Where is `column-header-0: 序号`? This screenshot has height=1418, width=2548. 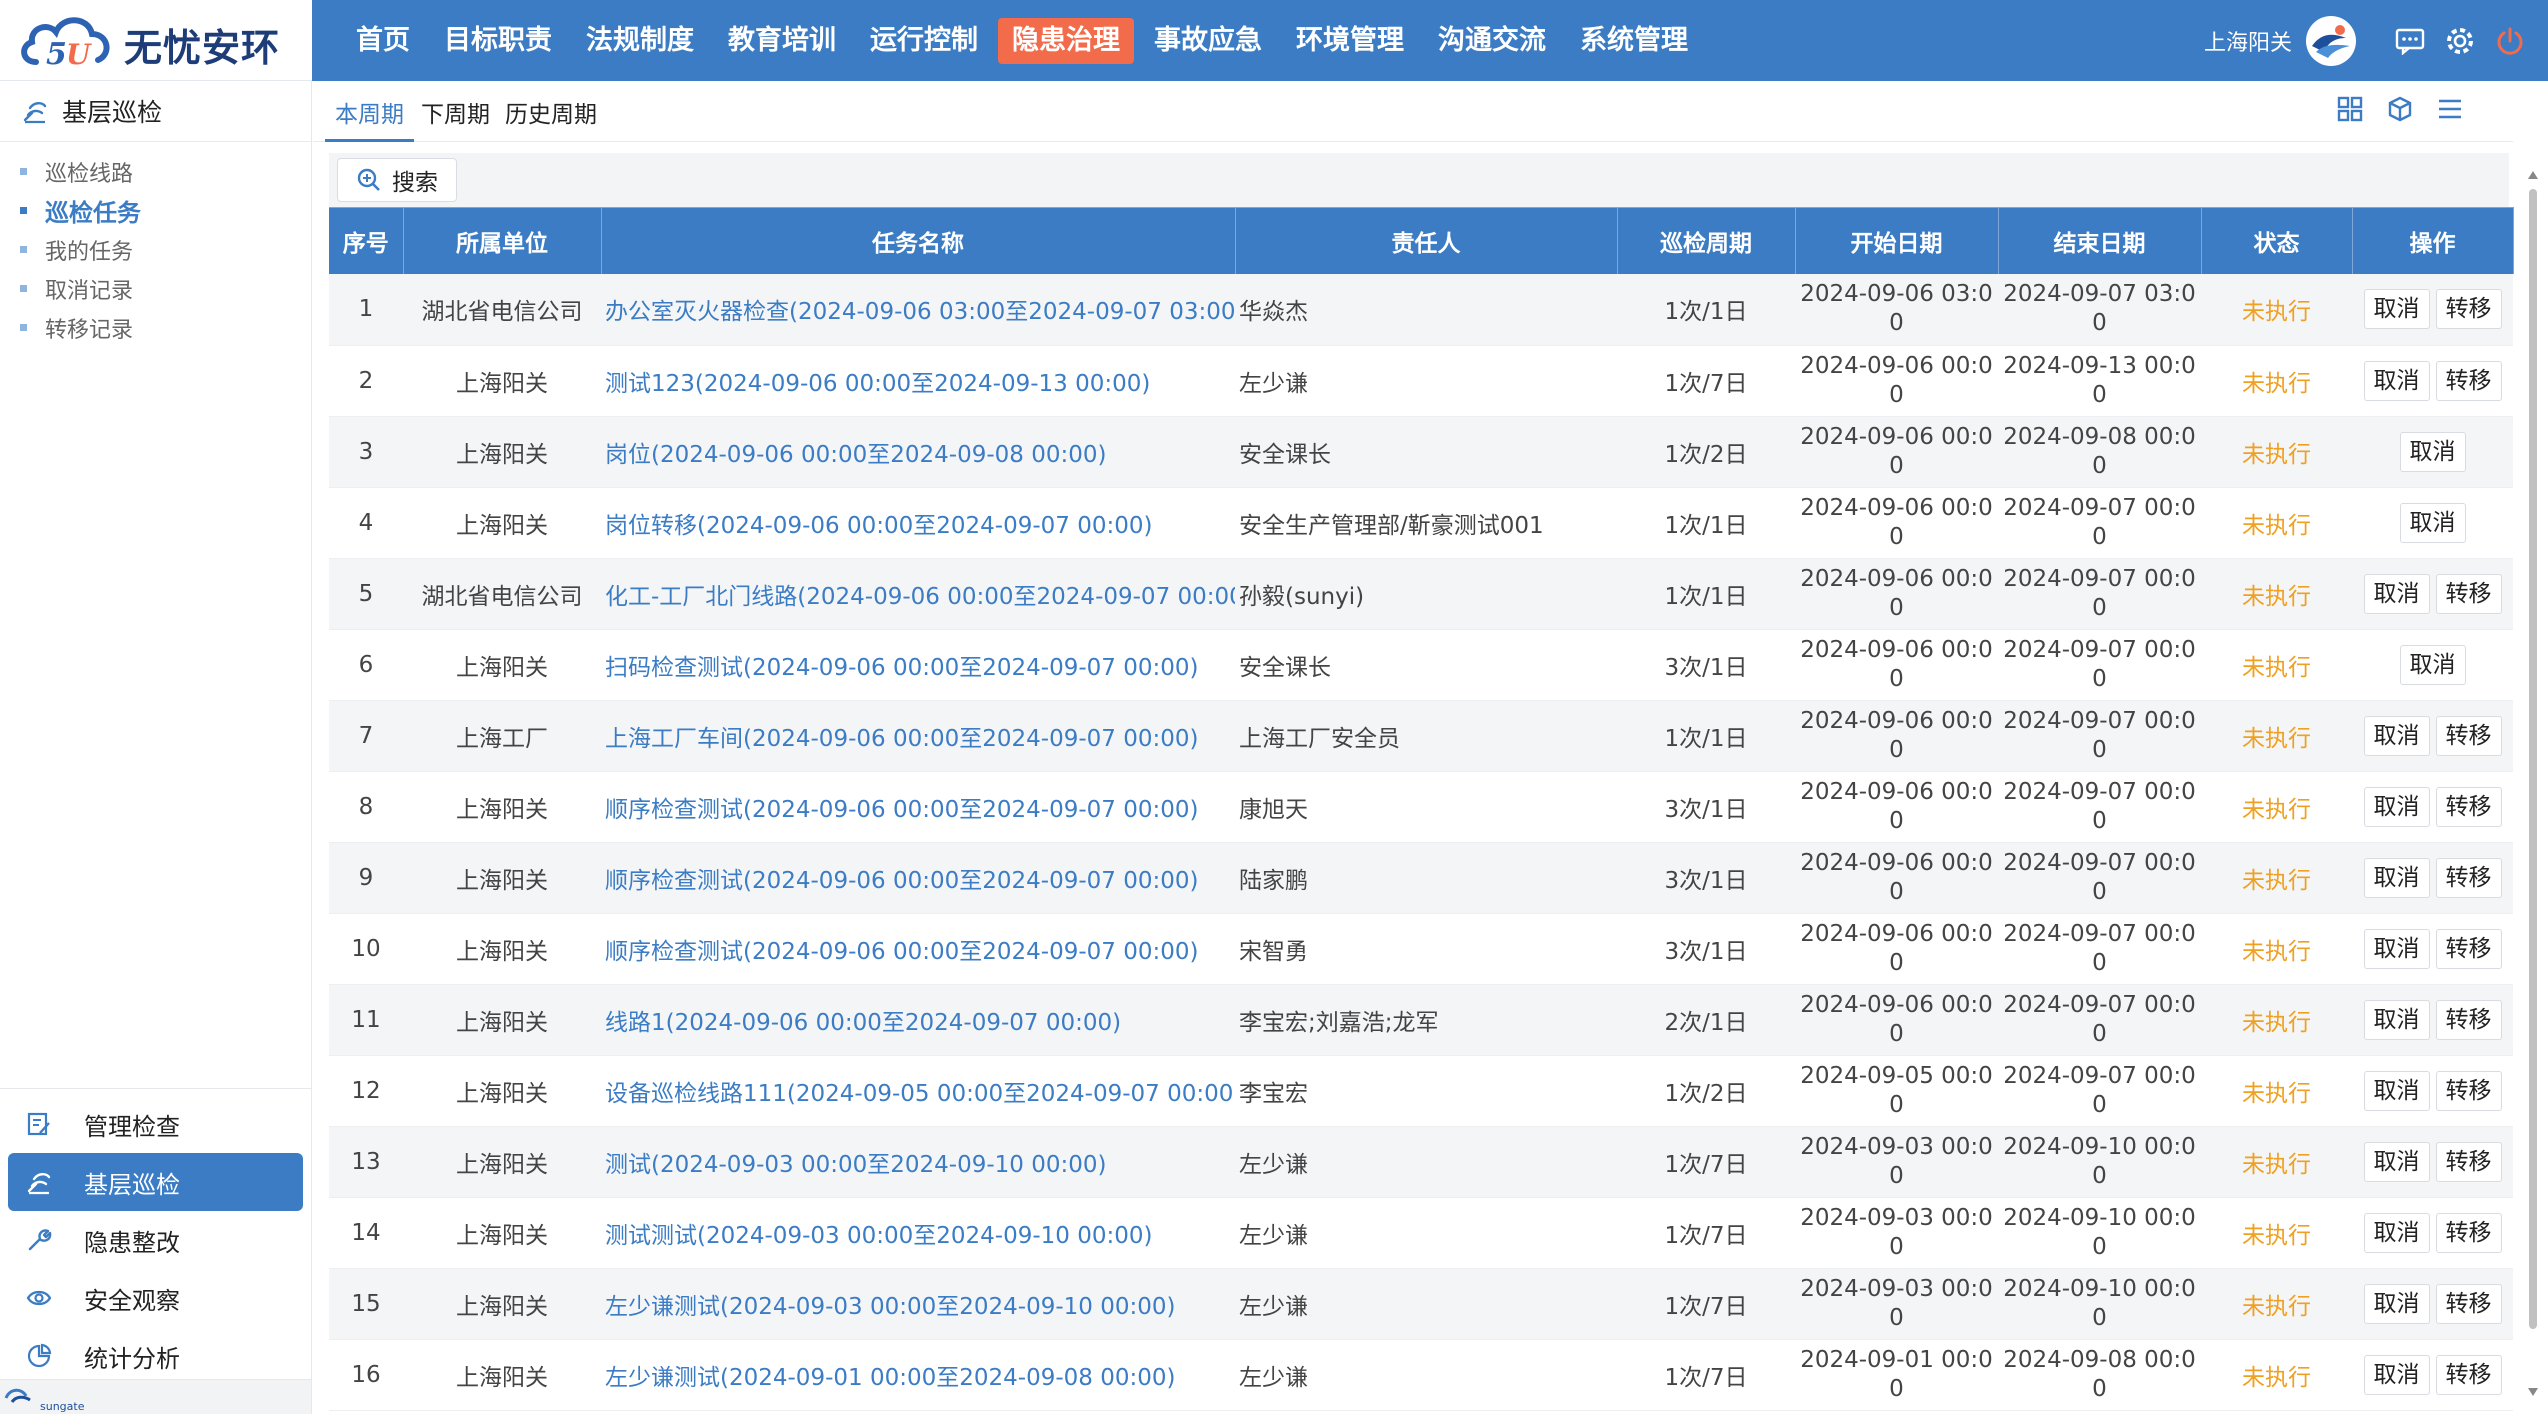 column-header-0: 序号 is located at coordinates (366, 240).